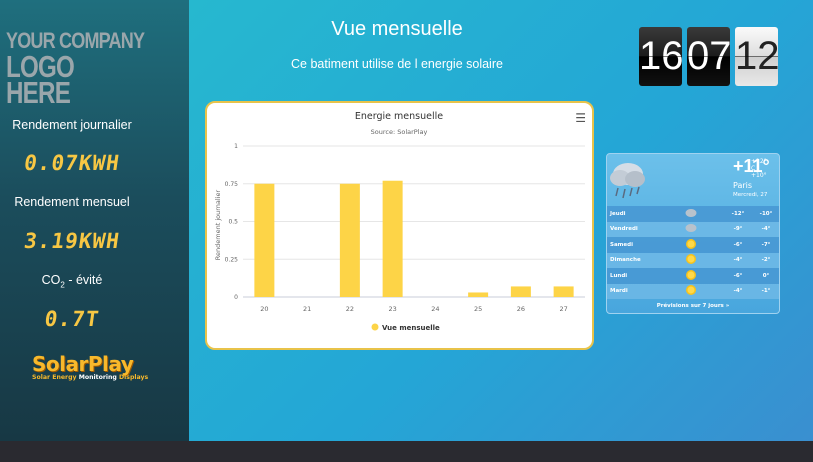 This screenshot has height=462, width=813. Describe the element at coordinates (766, 260) in the screenshot. I see `forecast-lo: -2°` at that location.